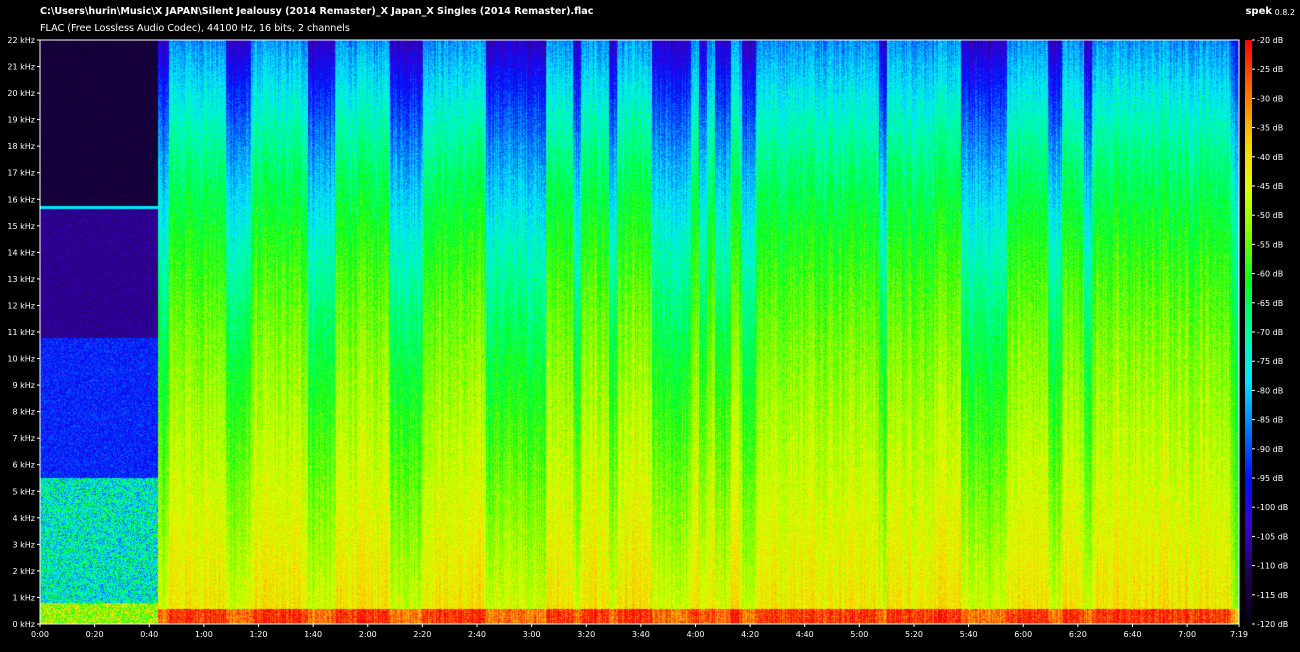 The height and width of the screenshot is (652, 1300). Describe the element at coordinates (24, 571) in the screenshot. I see `y-tick-label: 2 kHz` at that location.